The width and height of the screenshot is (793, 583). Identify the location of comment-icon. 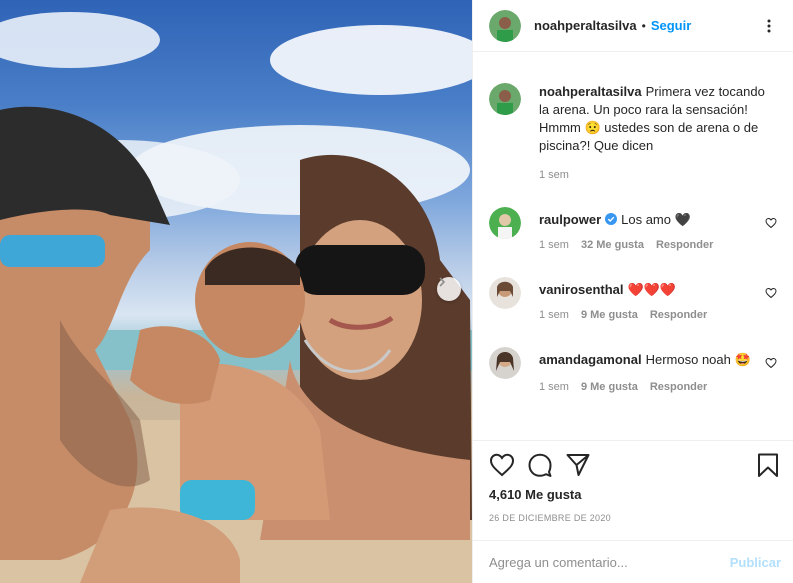
(540, 465).